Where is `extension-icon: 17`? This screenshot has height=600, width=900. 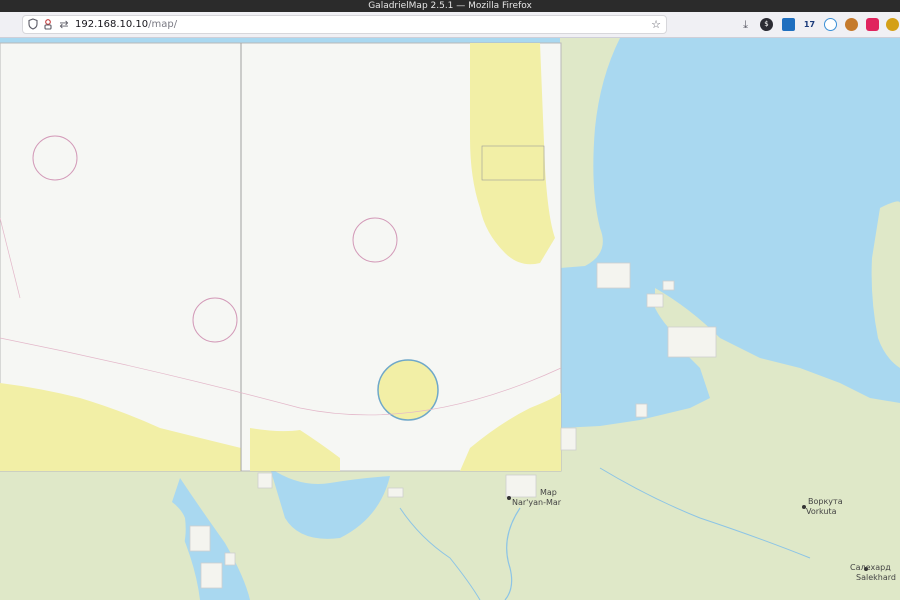 extension-icon: 17 is located at coordinates (809, 24).